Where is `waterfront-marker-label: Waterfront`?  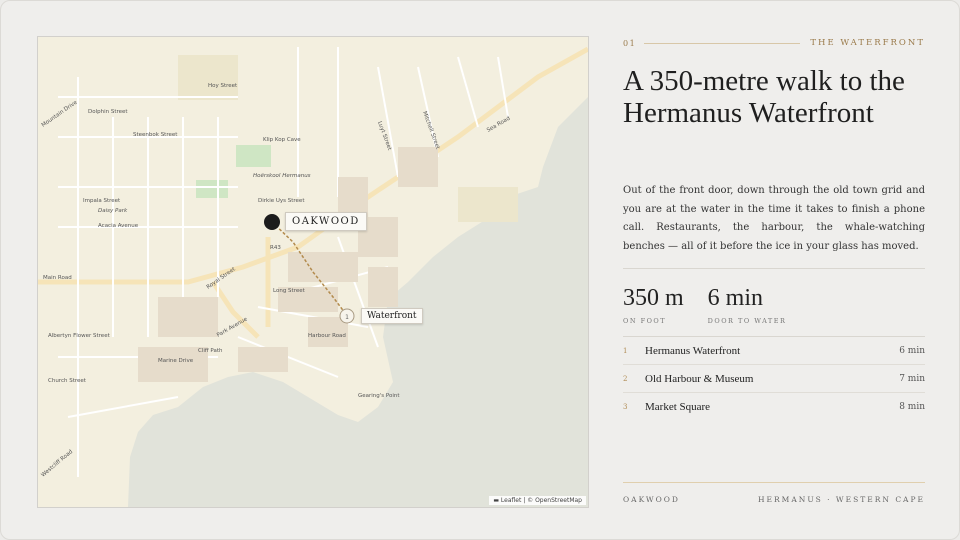
waterfront-marker-label: Waterfront is located at coordinates (392, 316).